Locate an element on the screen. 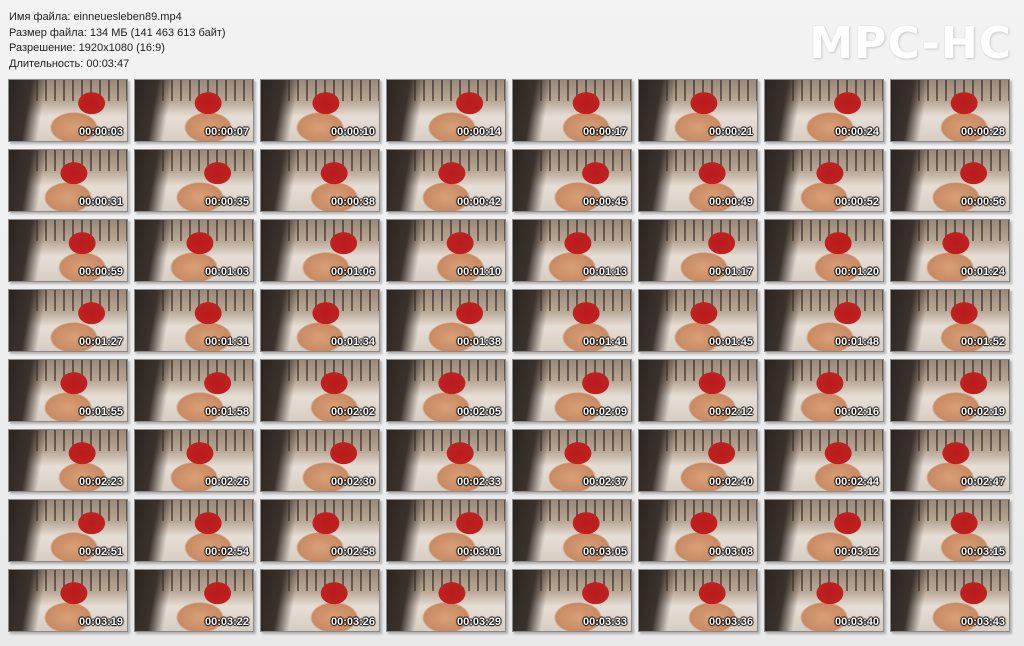  video-thumbnail: 00:01:03 is located at coordinates (194, 250).